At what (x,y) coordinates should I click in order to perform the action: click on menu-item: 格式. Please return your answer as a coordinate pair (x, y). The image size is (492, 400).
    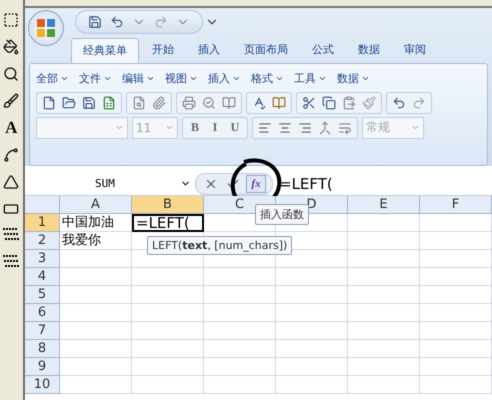
    Looking at the image, I should click on (267, 78).